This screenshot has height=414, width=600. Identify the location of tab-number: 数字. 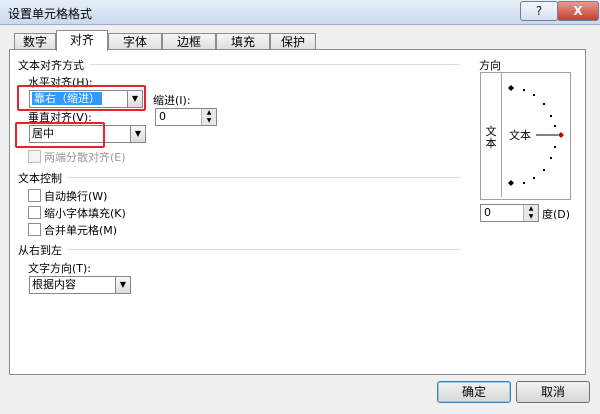
(35, 41).